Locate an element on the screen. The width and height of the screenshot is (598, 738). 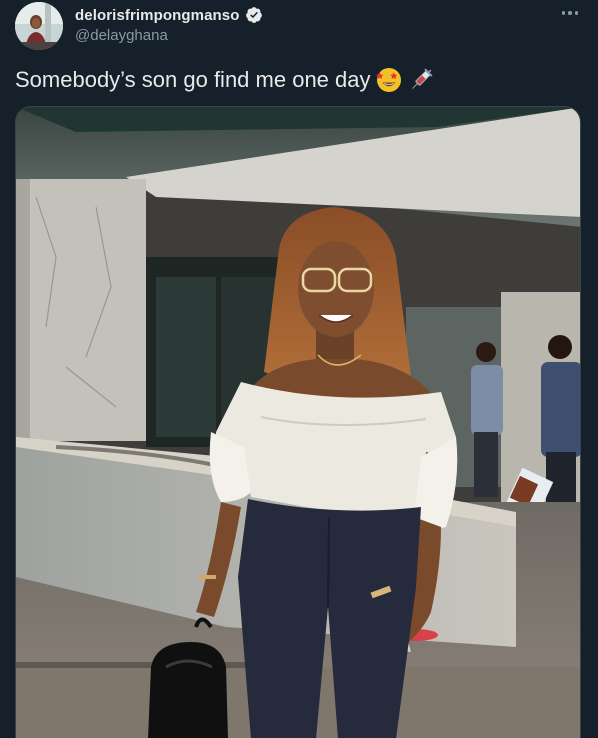
avatar is located at coordinates (39, 26).